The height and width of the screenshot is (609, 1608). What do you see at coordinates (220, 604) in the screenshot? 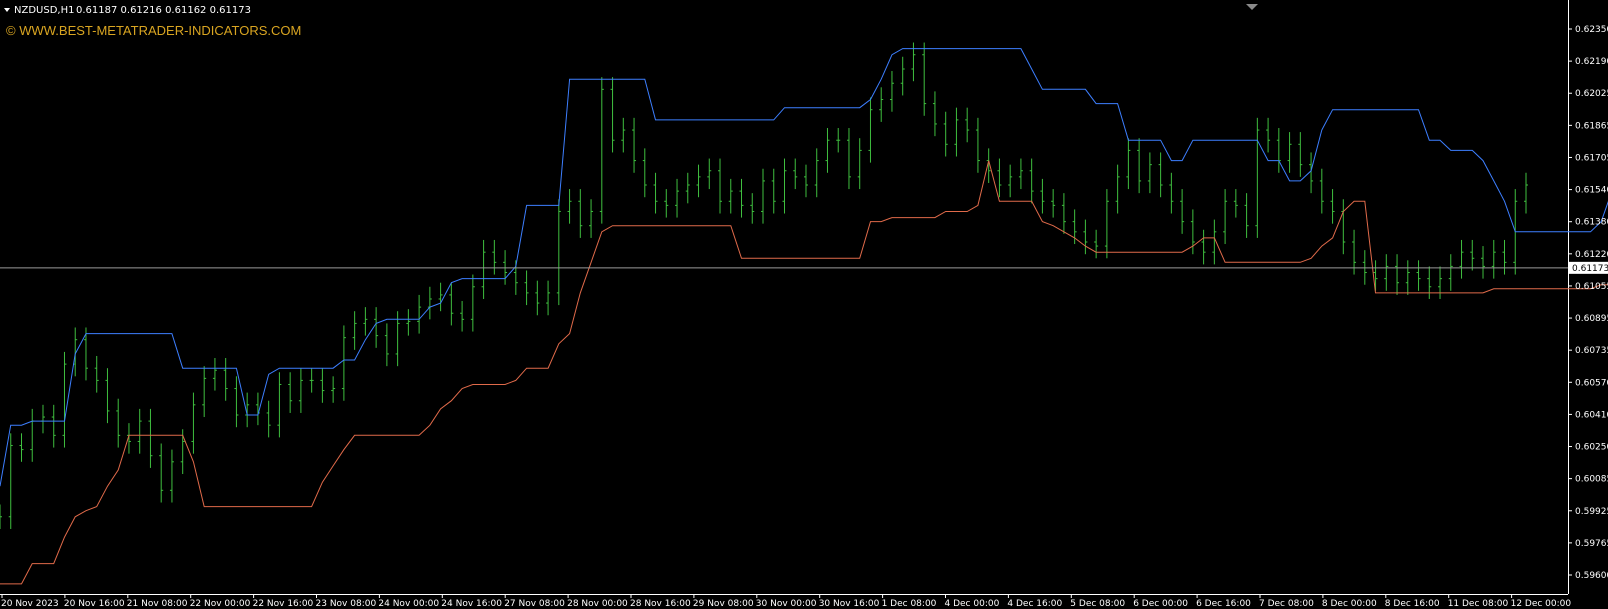
I see `x-tick-label: 22 Nov 00:00` at bounding box center [220, 604].